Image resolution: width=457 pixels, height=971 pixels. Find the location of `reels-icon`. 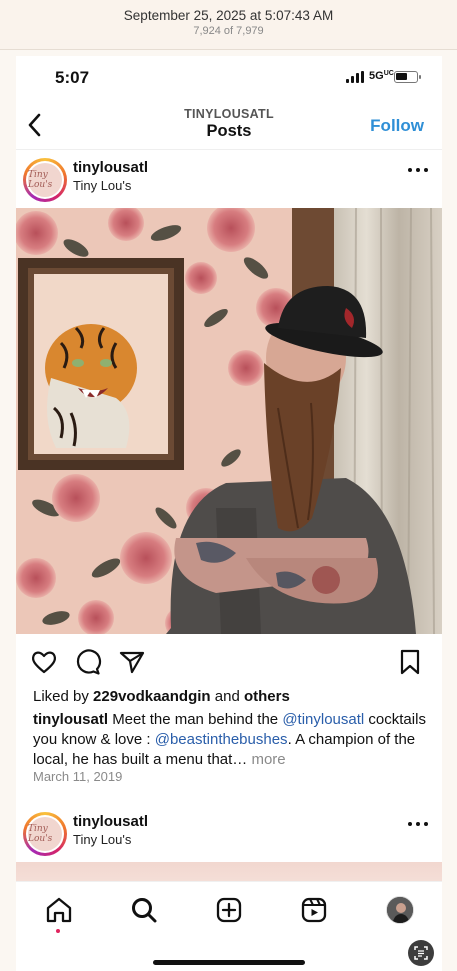

reels-icon is located at coordinates (314, 910).